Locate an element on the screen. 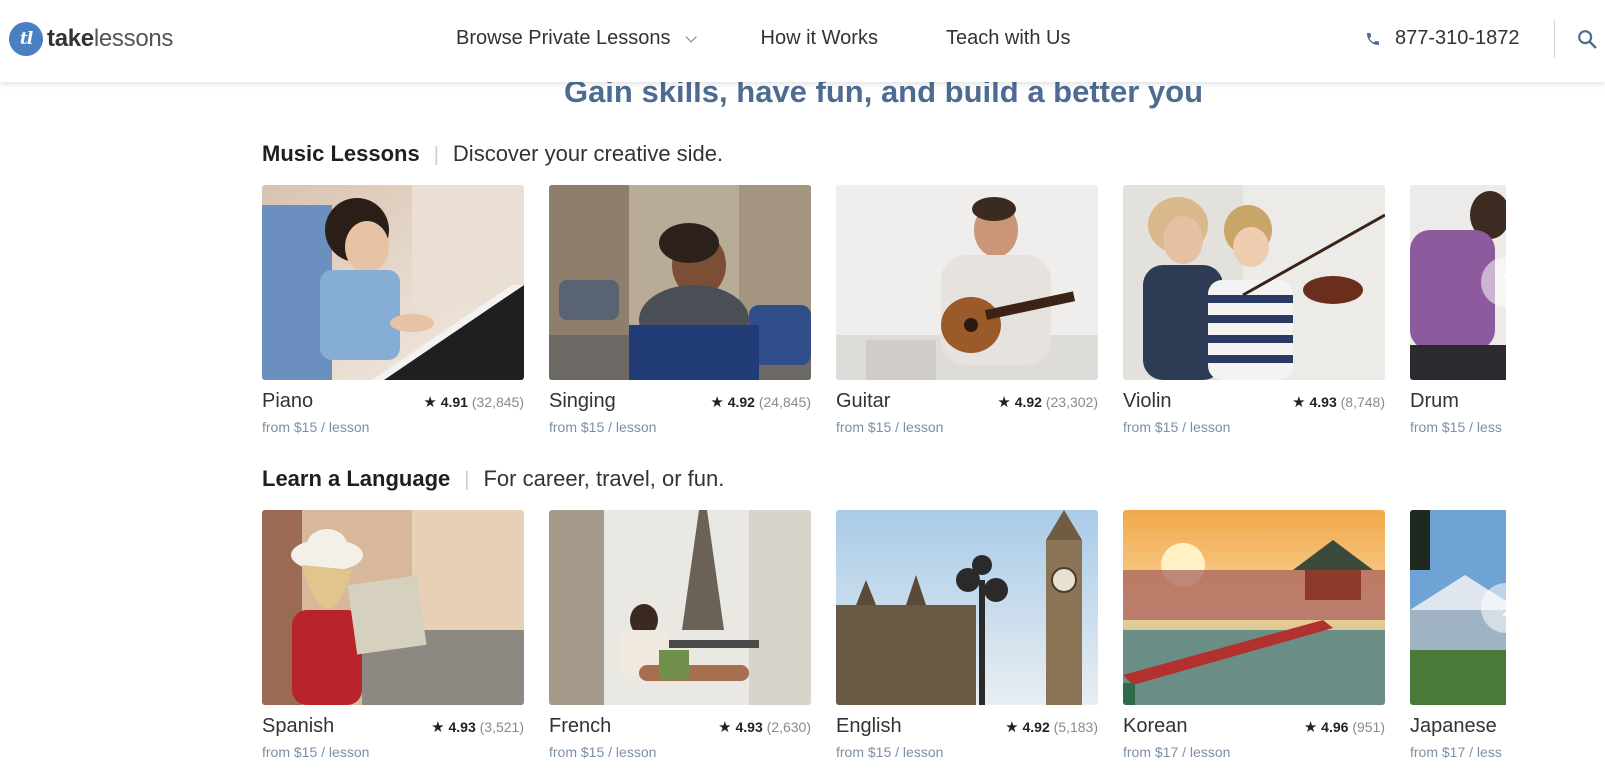 This screenshot has height=771, width=1605. lesson-card-piano: Piano ★ 4.91 (32,845) from $15 / lesson is located at coordinates (393, 310).